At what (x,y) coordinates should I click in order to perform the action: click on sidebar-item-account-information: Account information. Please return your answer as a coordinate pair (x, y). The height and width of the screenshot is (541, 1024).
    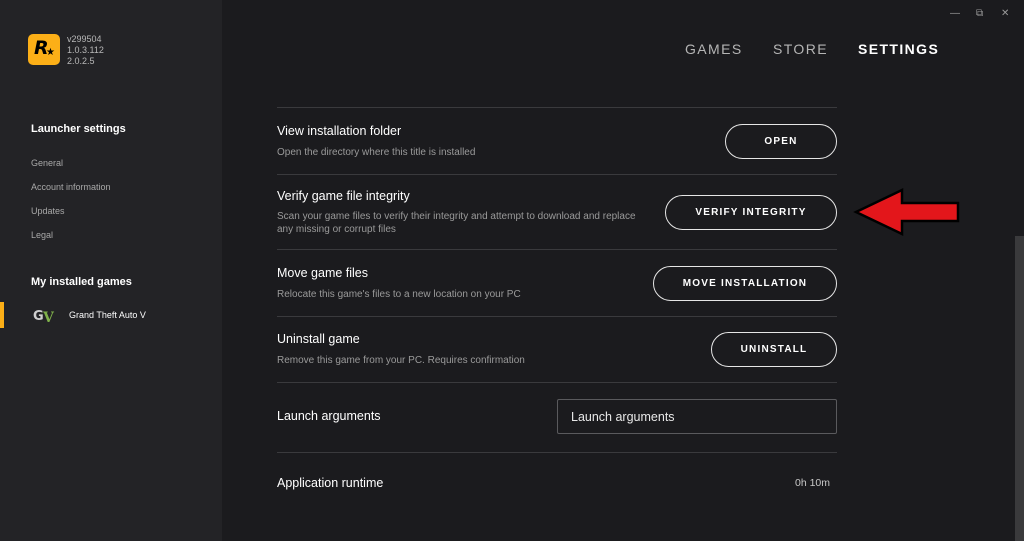
    Looking at the image, I should click on (71, 187).